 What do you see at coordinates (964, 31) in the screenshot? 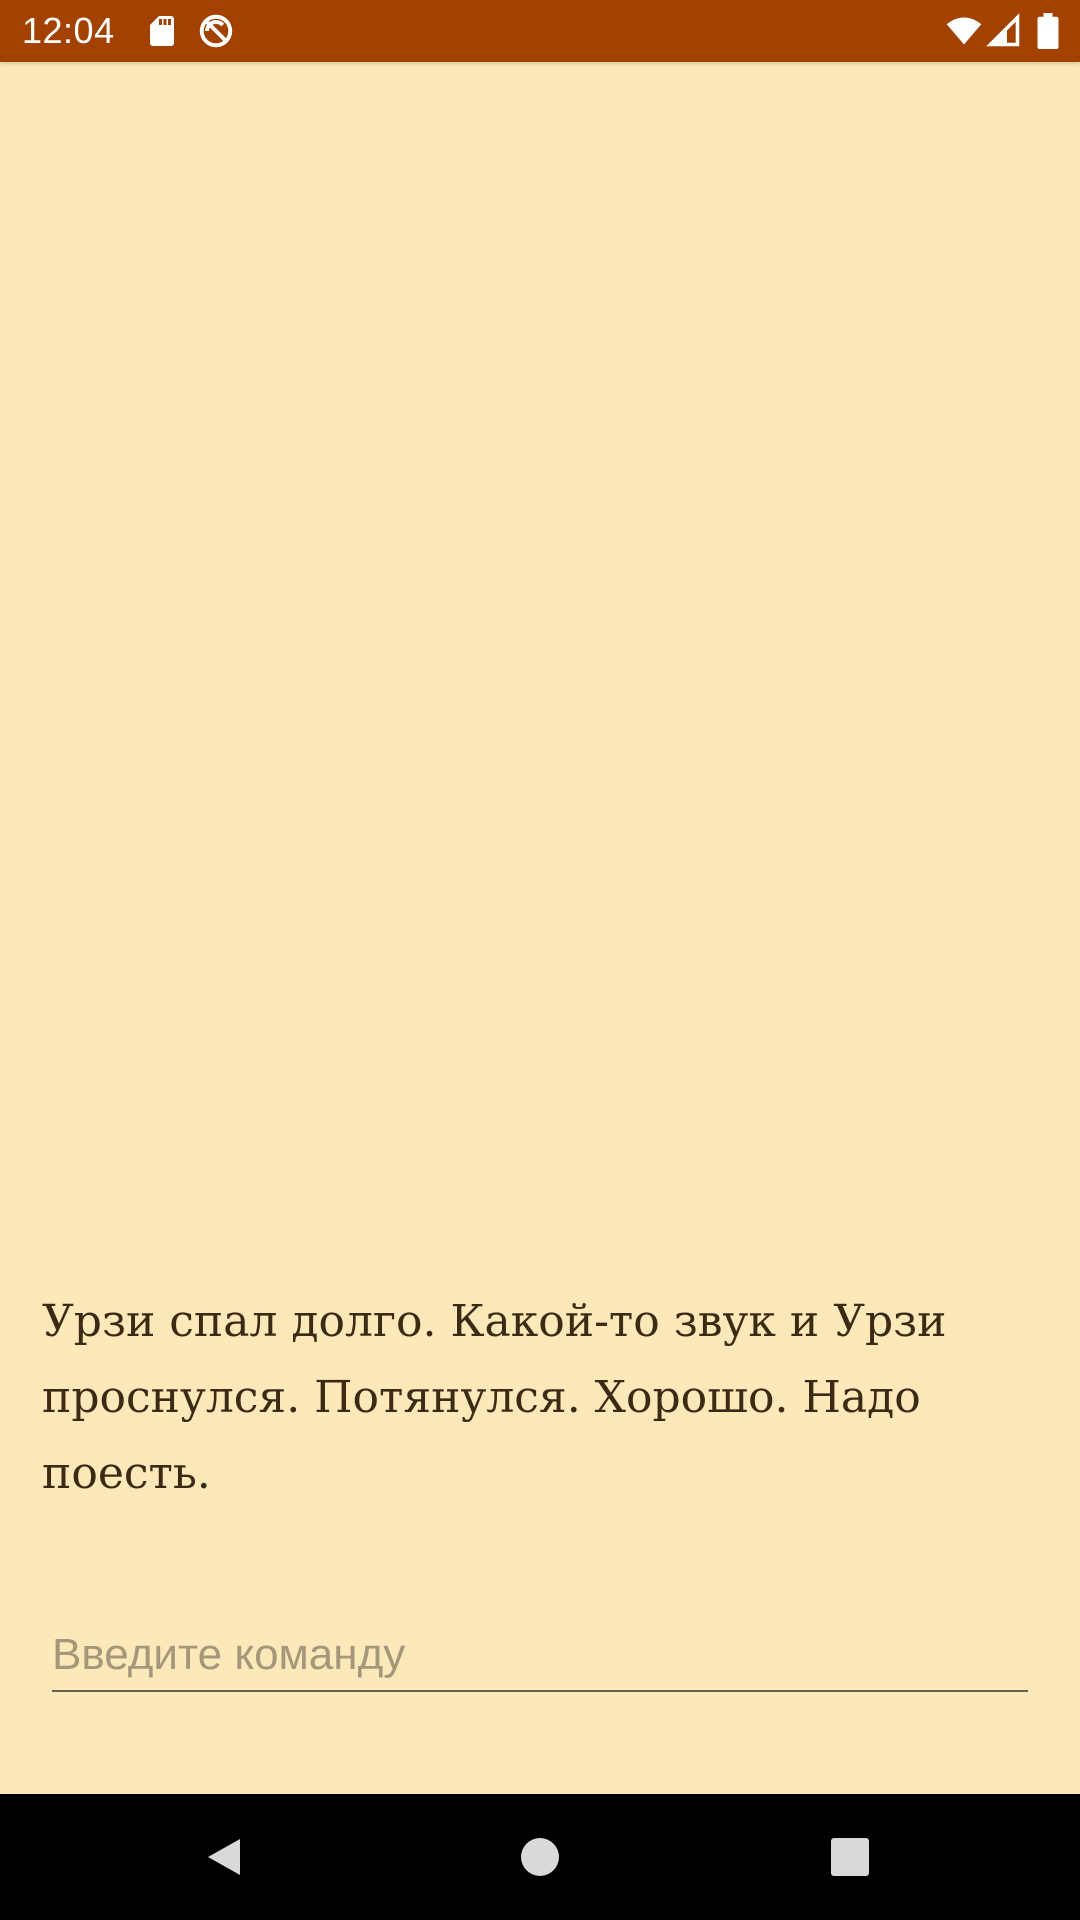
I see `wifi-icon` at bounding box center [964, 31].